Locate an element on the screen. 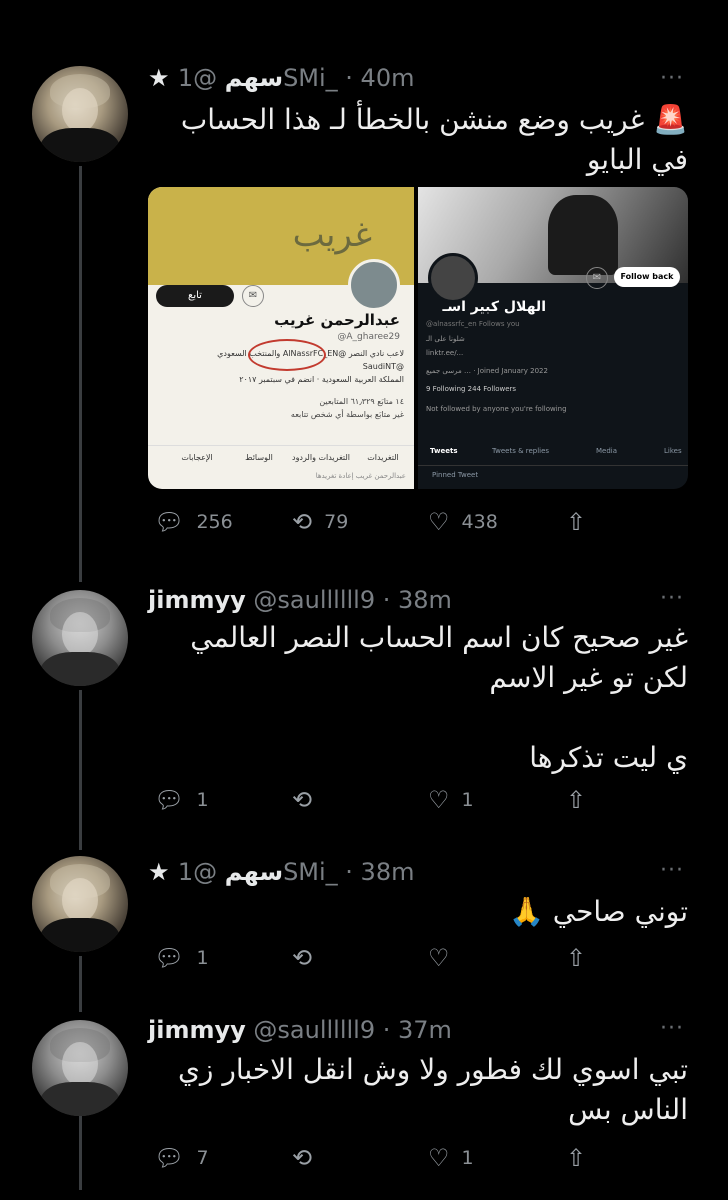 The width and height of the screenshot is (728, 1200). tweet-header: jimmyy @saullllll9 · 37m is located at coordinates (300, 1030).